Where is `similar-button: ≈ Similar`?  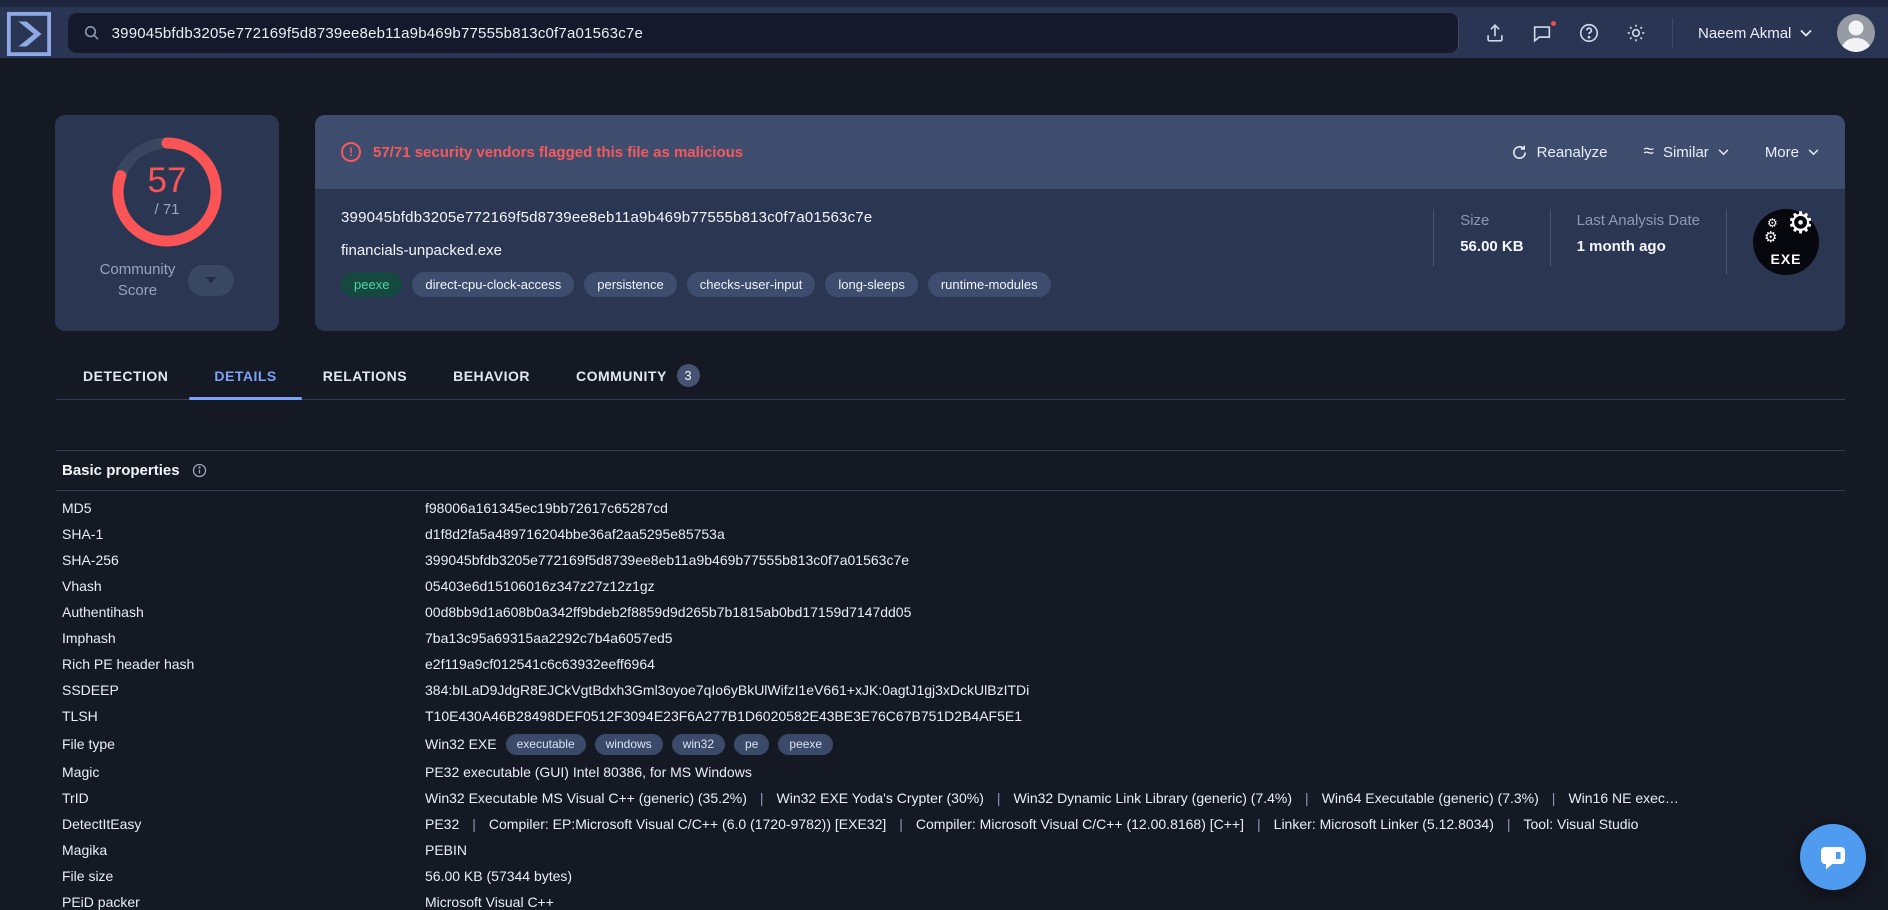 similar-button: ≈ Similar is located at coordinates (1686, 151).